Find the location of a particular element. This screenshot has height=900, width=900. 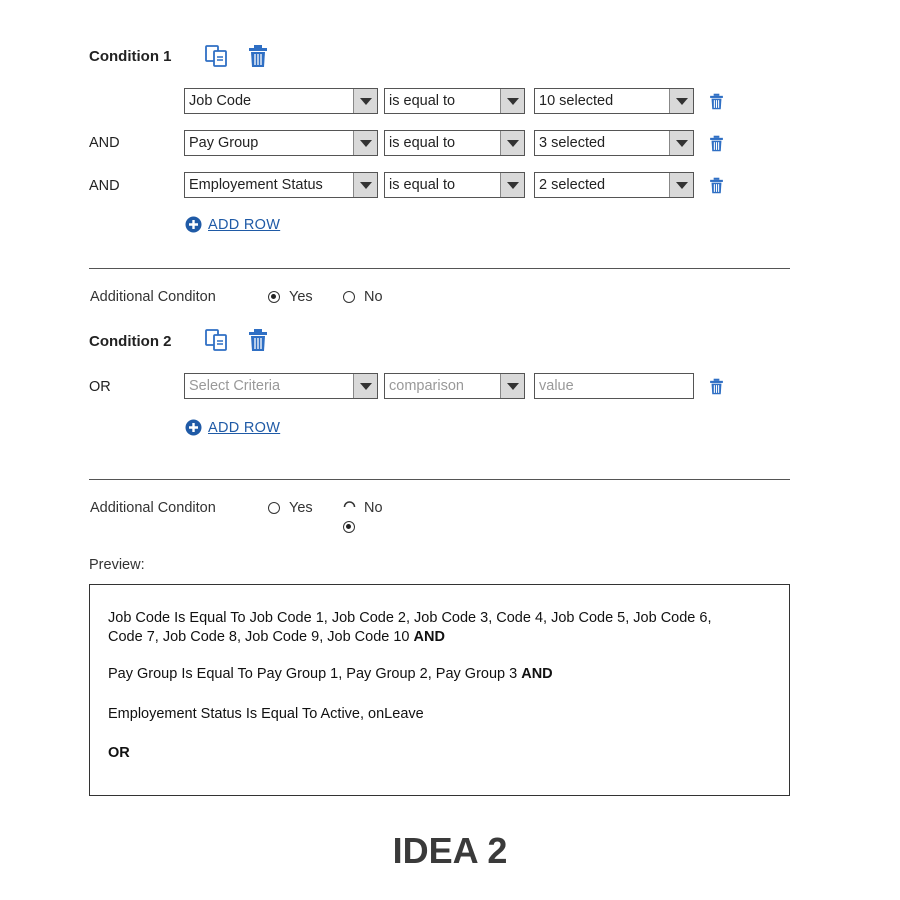

criteria-placeholder: Select Criteria is located at coordinates (235, 386).